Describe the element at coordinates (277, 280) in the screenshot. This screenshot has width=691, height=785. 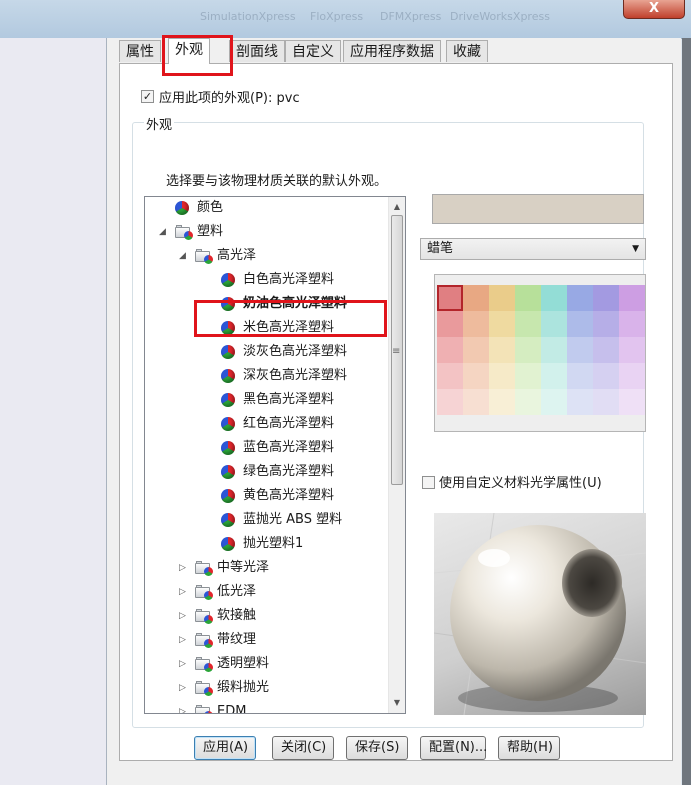
I see `tree-item: 白色高光泽塑料` at that location.